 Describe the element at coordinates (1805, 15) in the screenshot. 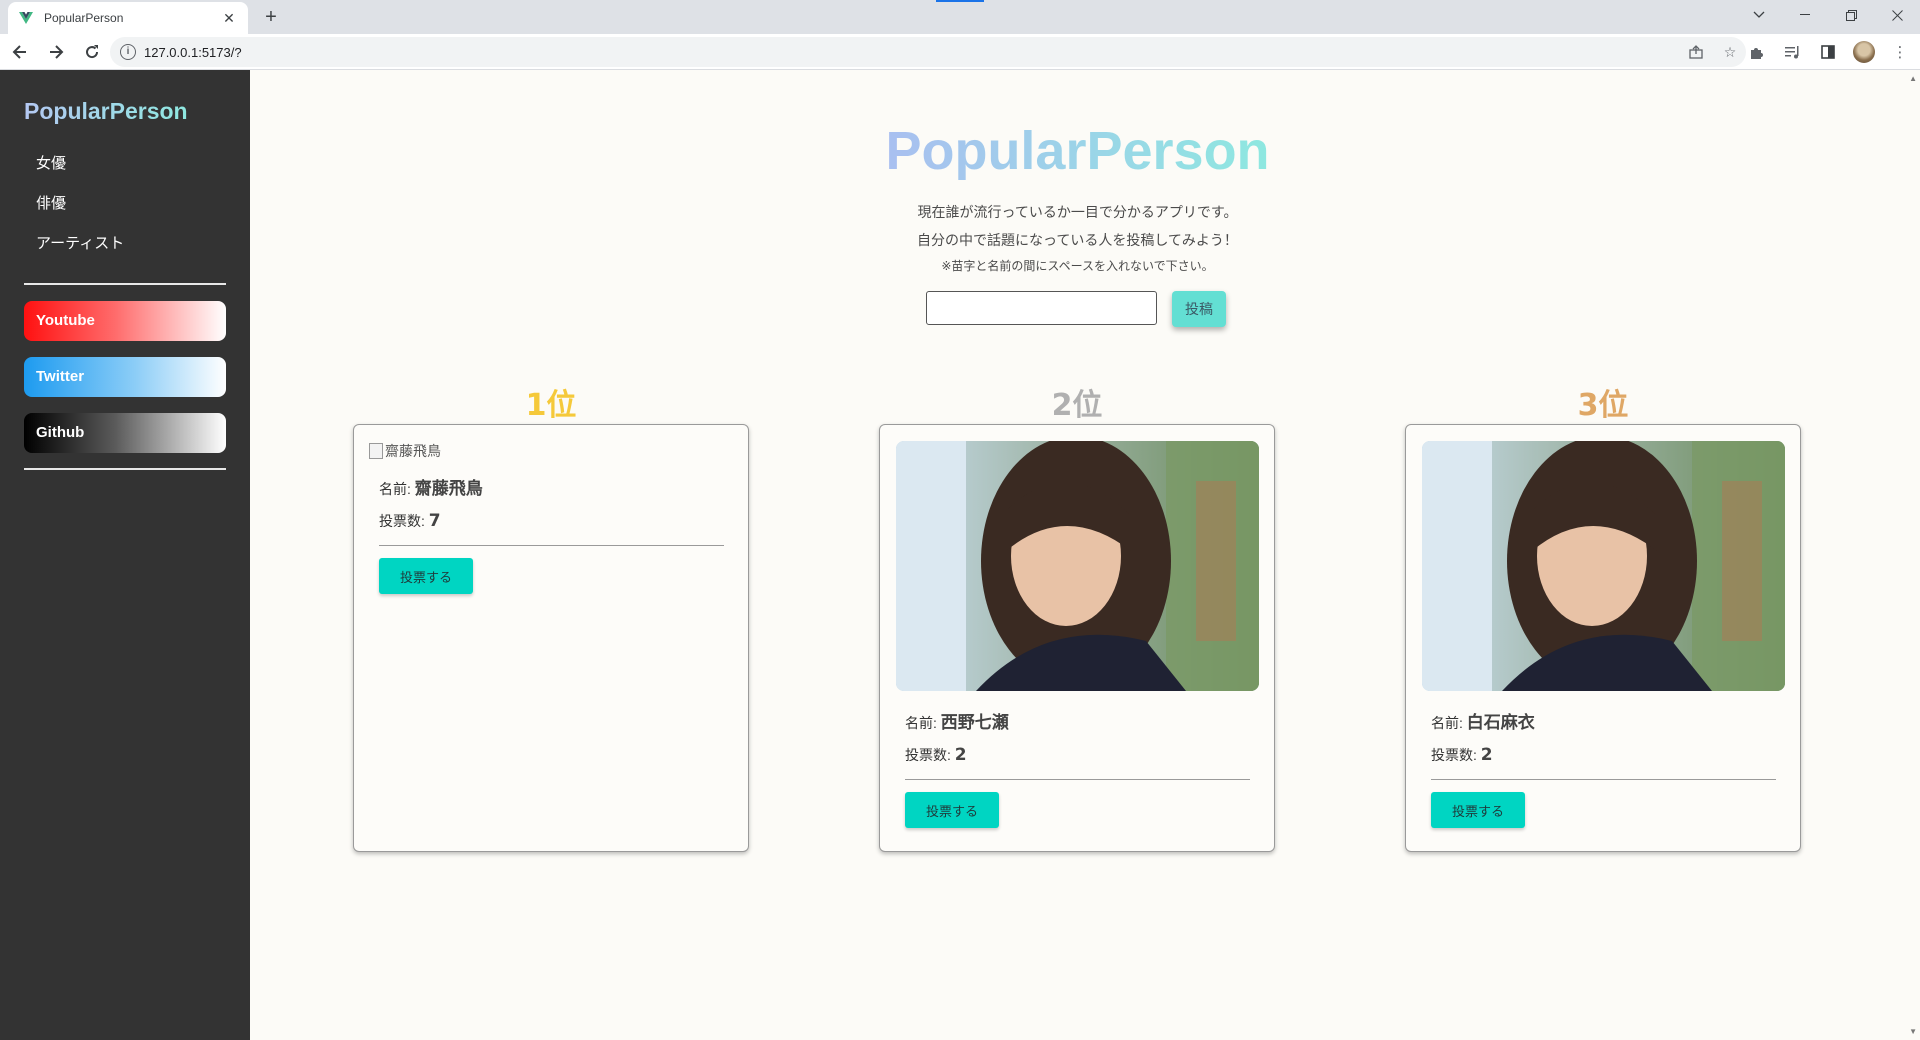

I see `minimize-icon` at that location.